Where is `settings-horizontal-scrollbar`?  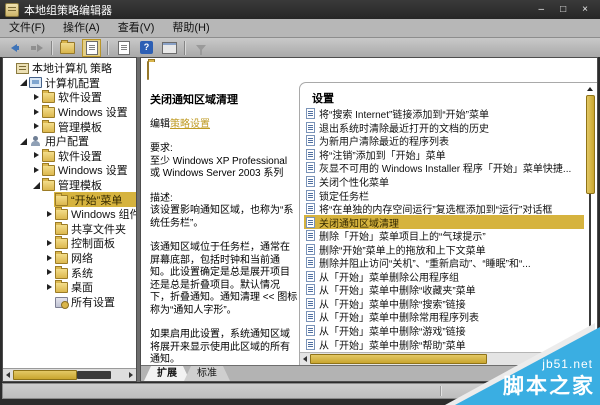 settings-horizontal-scrollbar is located at coordinates (443, 358).